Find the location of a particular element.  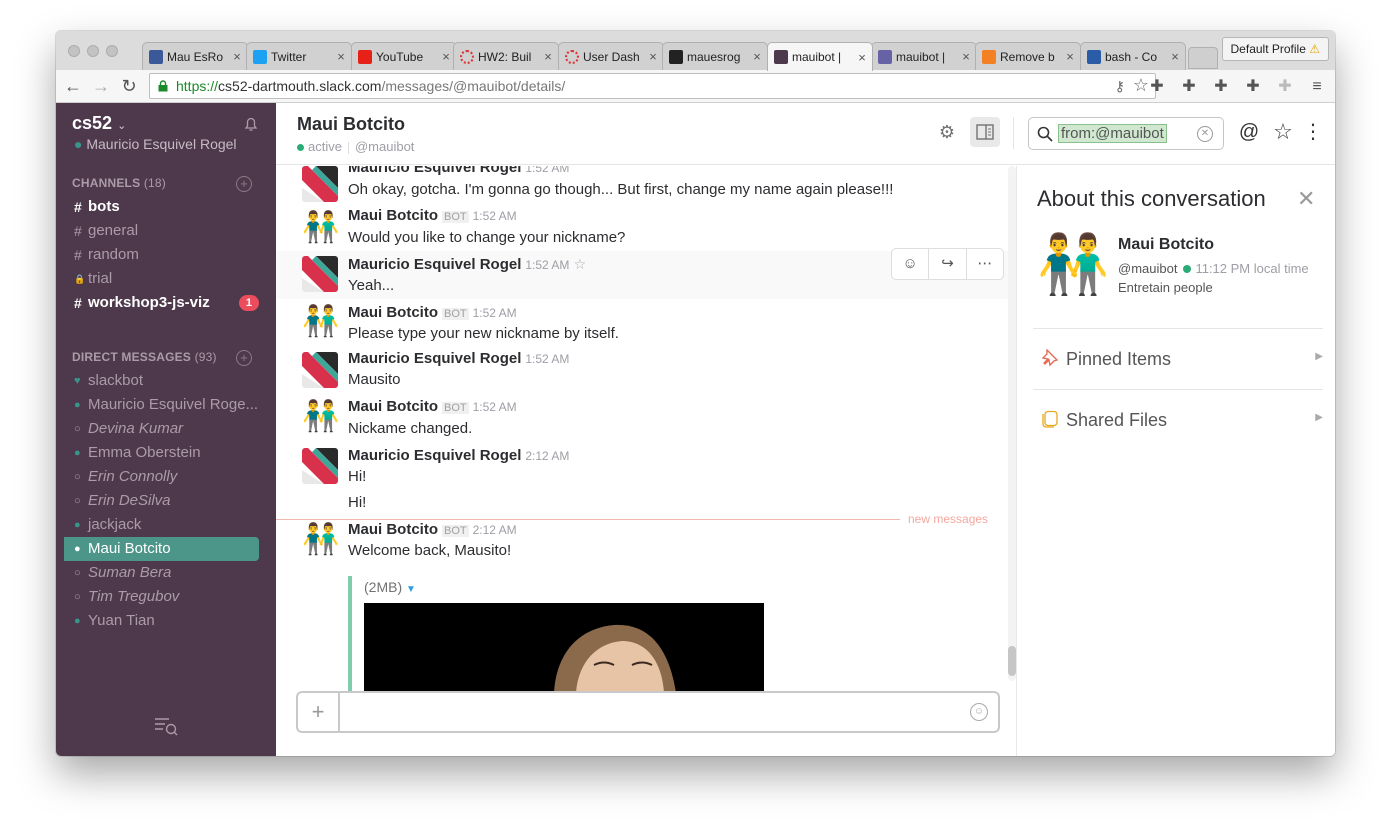

sidebar-dm-item: ○ Erin DeSilva is located at coordinates (161, 501).